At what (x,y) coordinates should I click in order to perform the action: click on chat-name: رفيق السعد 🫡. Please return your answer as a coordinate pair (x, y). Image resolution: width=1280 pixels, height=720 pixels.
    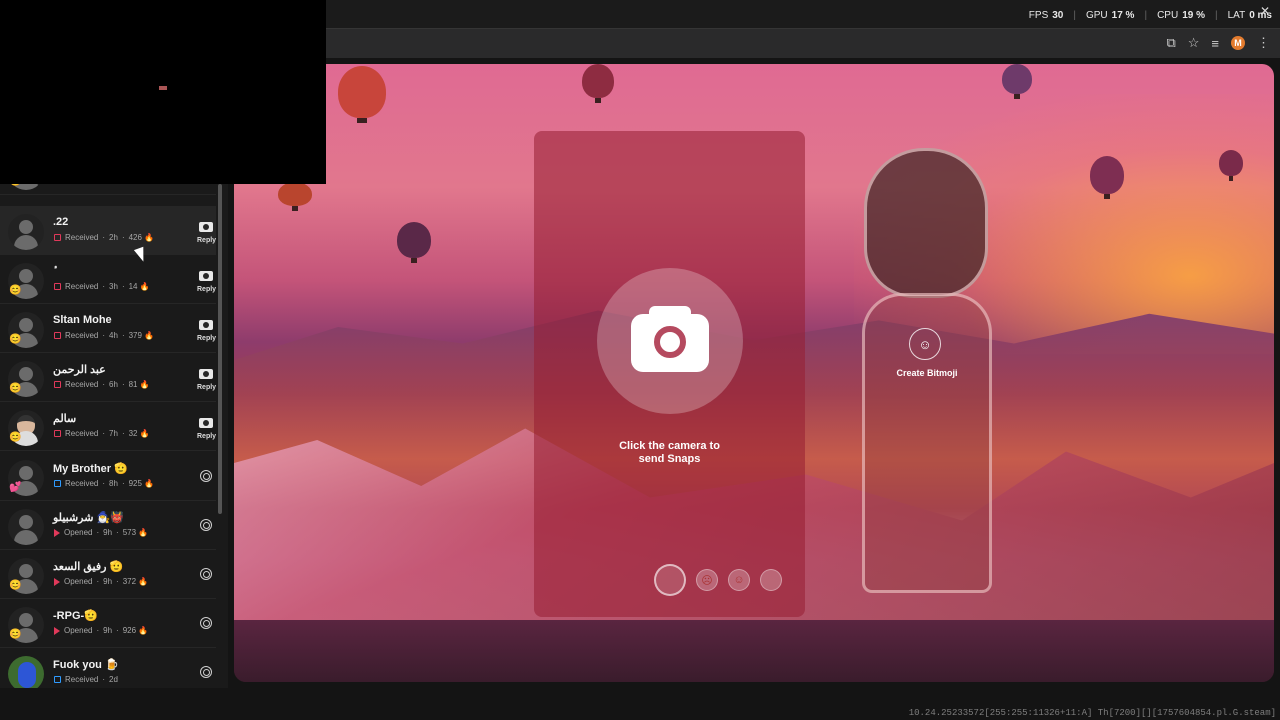
    Looking at the image, I should click on (88, 567).